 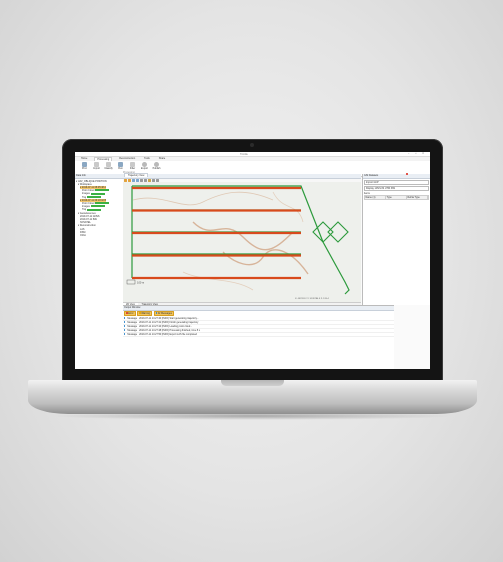 I want to click on properties-header: GIS Datasets, so click(x=396, y=176).